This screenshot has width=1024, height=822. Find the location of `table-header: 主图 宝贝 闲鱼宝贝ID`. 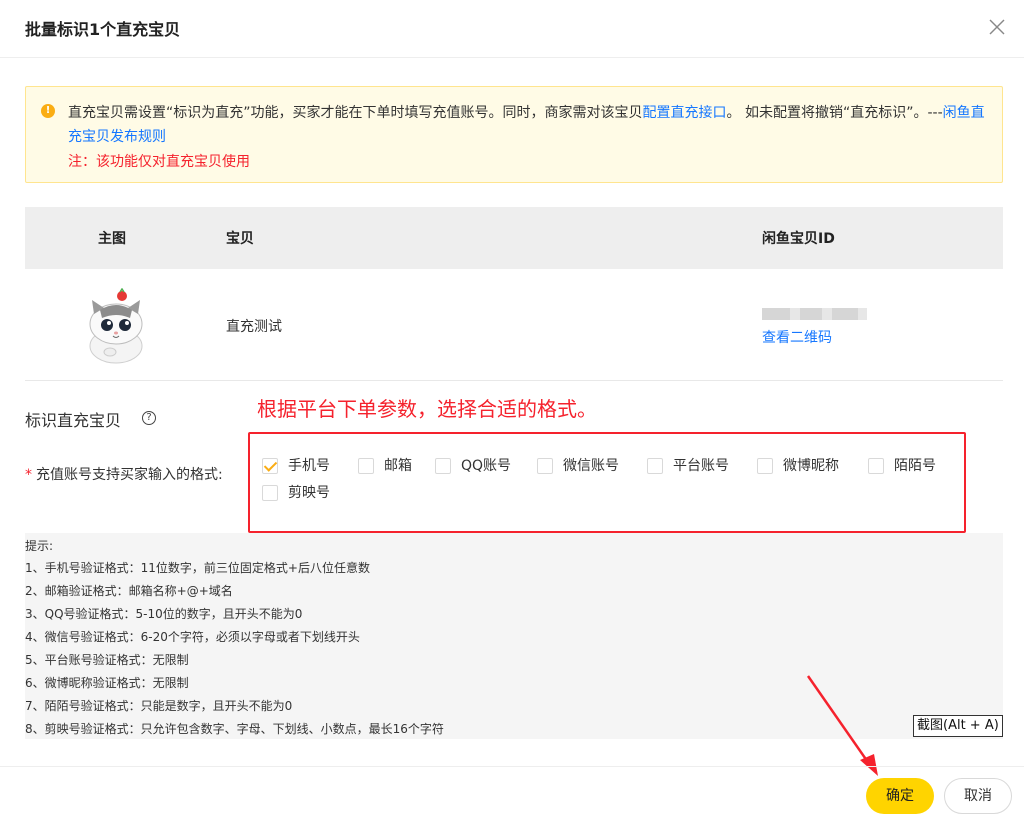

table-header: 主图 宝贝 闲鱼宝贝ID is located at coordinates (514, 238).